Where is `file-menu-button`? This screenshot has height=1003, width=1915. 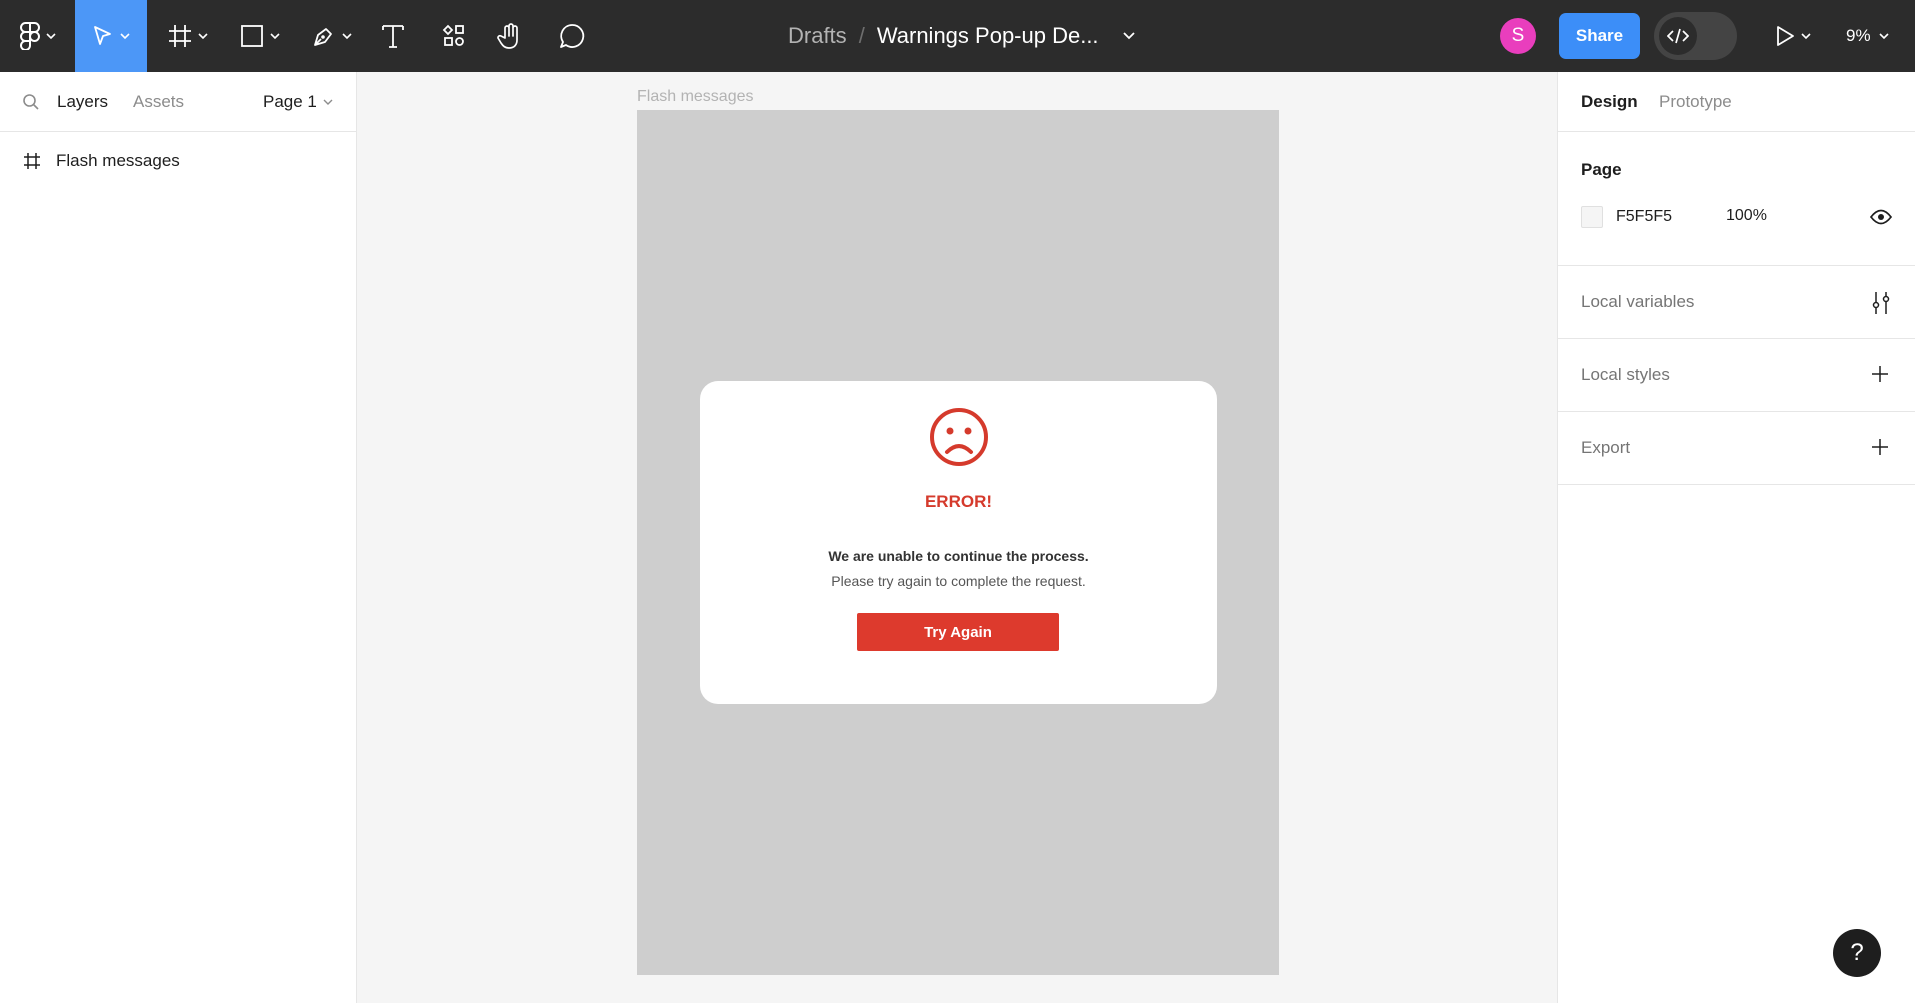 file-menu-button is located at coordinates (1128, 36).